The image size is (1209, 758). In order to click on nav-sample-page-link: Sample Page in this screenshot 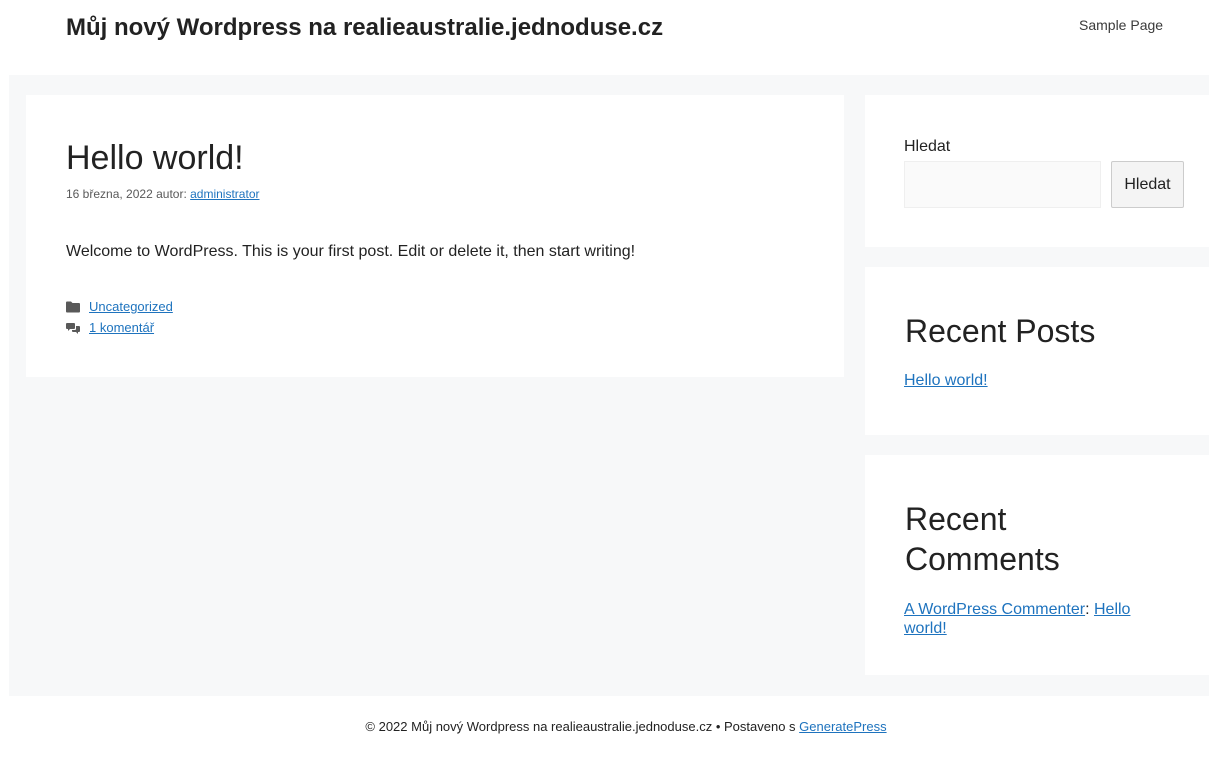, I will do `click(1121, 25)`.